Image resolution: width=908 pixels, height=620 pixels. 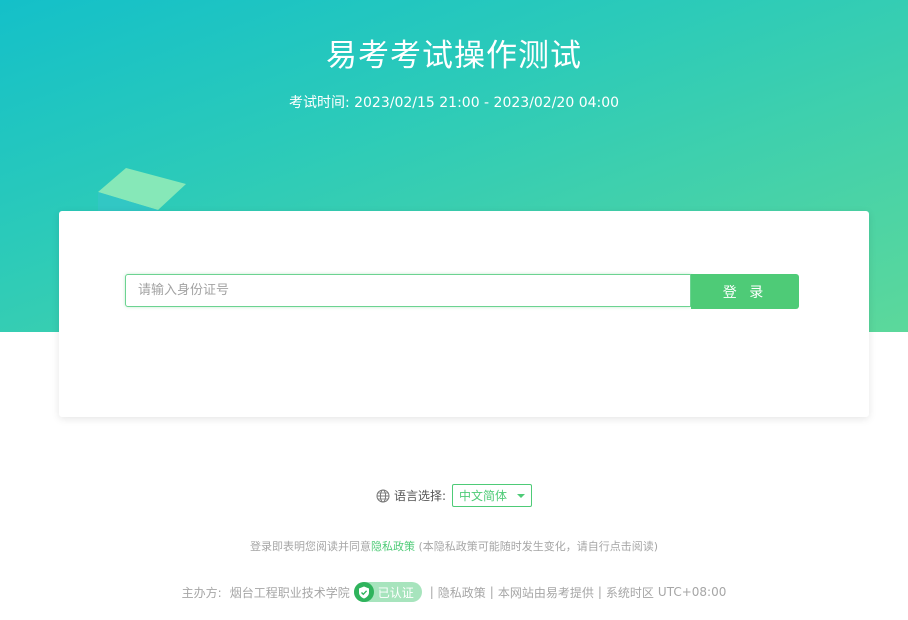 What do you see at coordinates (536, 546) in the screenshot?
I see `privacy-note-suffix: (本隐私政策可能随时发生变化，请自行点击阅读)` at bounding box center [536, 546].